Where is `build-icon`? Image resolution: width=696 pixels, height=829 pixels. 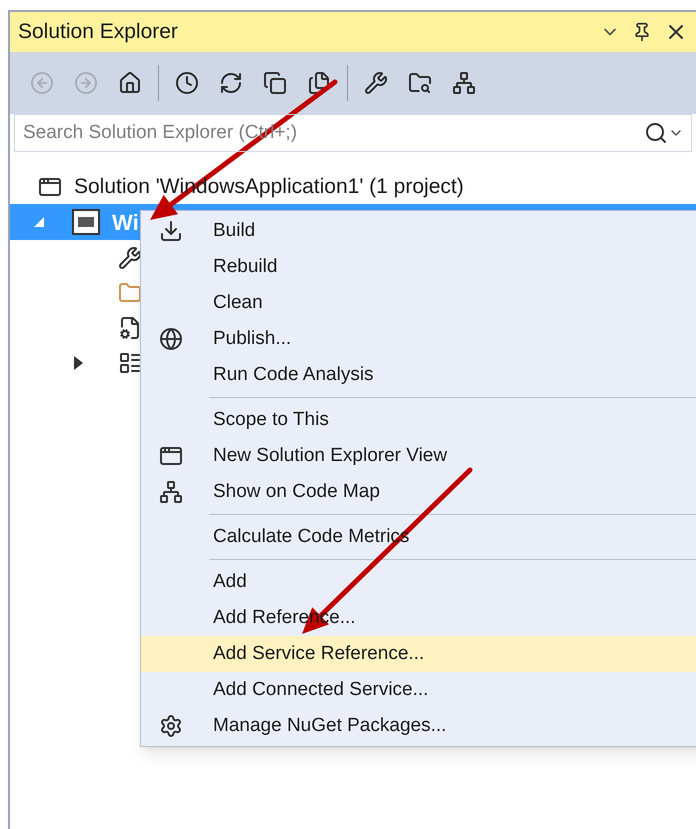
build-icon is located at coordinates (171, 231).